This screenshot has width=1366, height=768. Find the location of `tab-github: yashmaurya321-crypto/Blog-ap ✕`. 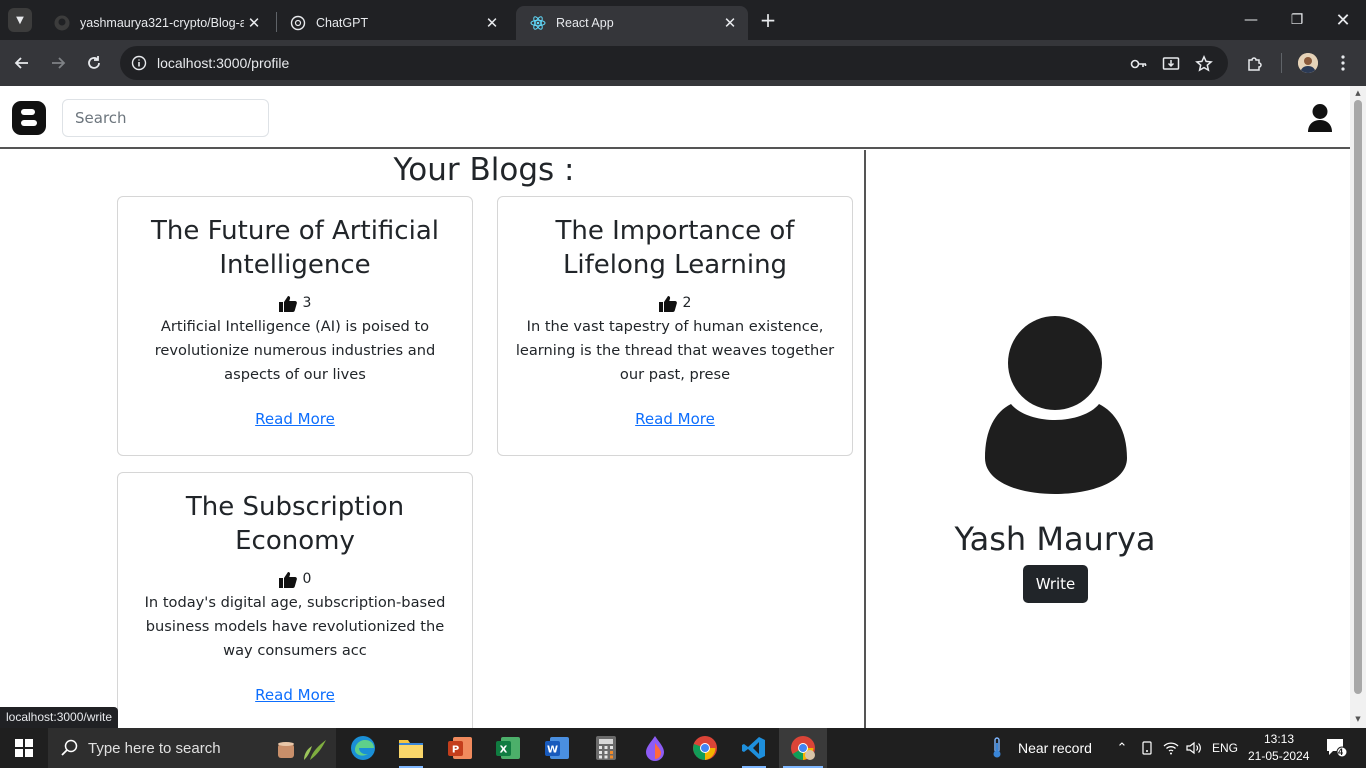

tab-github: yashmaurya321-crypto/Blog-ap ✕ is located at coordinates (156, 23).